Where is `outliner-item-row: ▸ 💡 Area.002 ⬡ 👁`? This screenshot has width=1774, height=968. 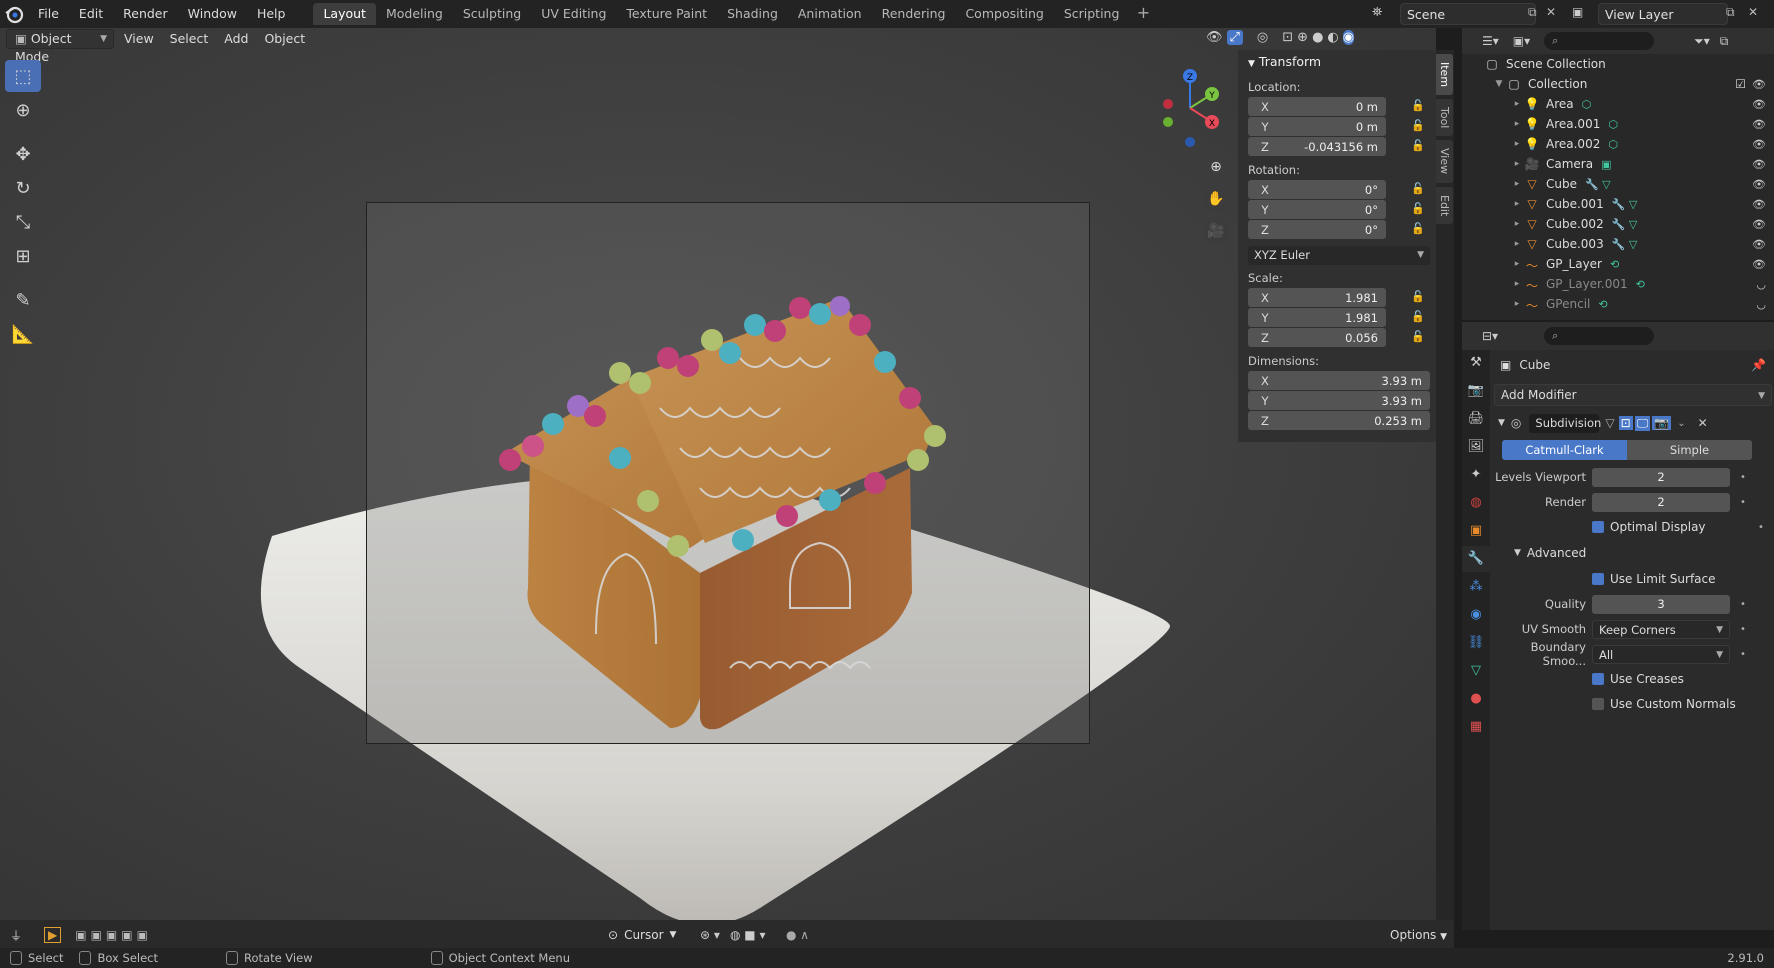
outliner-item-row: ▸ 💡 Area.002 ⬡ 👁 is located at coordinates (1618, 144).